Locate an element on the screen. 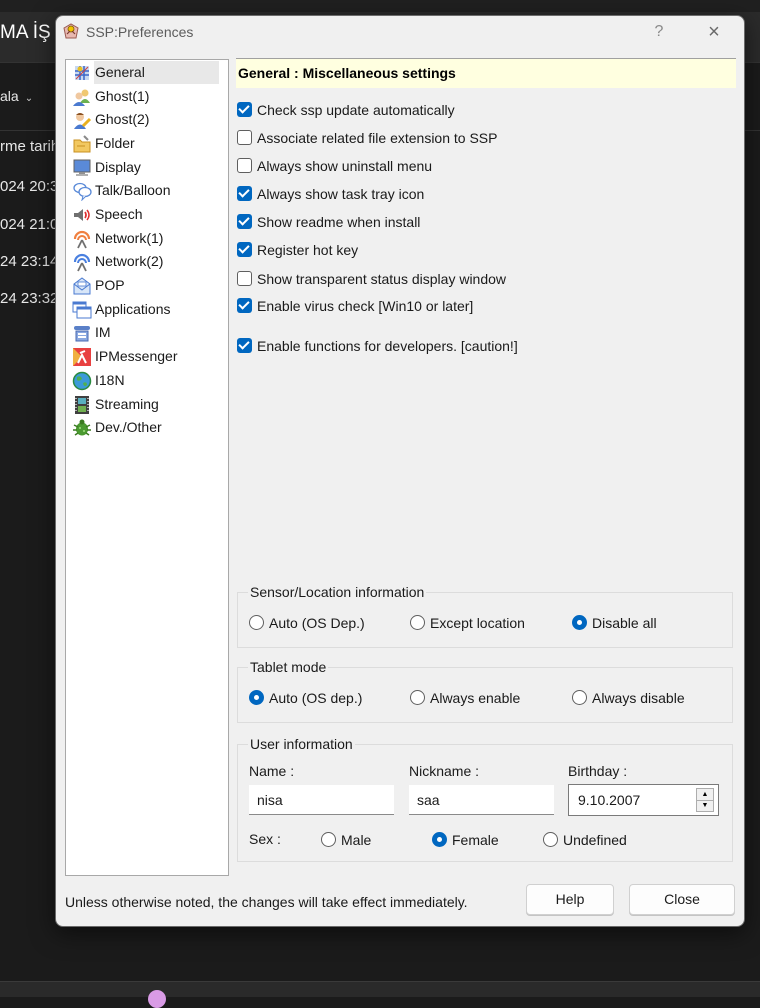 This screenshot has width=760, height=1008. nav-label: Speech is located at coordinates (119, 214).